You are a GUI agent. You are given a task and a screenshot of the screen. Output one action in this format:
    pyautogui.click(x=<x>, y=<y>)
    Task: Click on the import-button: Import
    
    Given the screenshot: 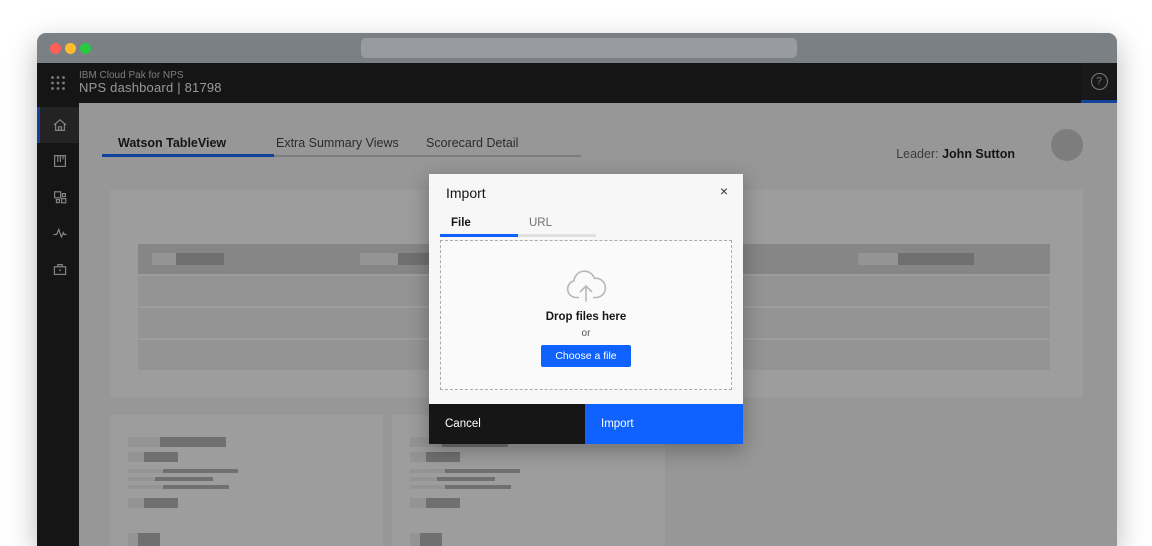 What is the action you would take?
    pyautogui.click(x=664, y=424)
    